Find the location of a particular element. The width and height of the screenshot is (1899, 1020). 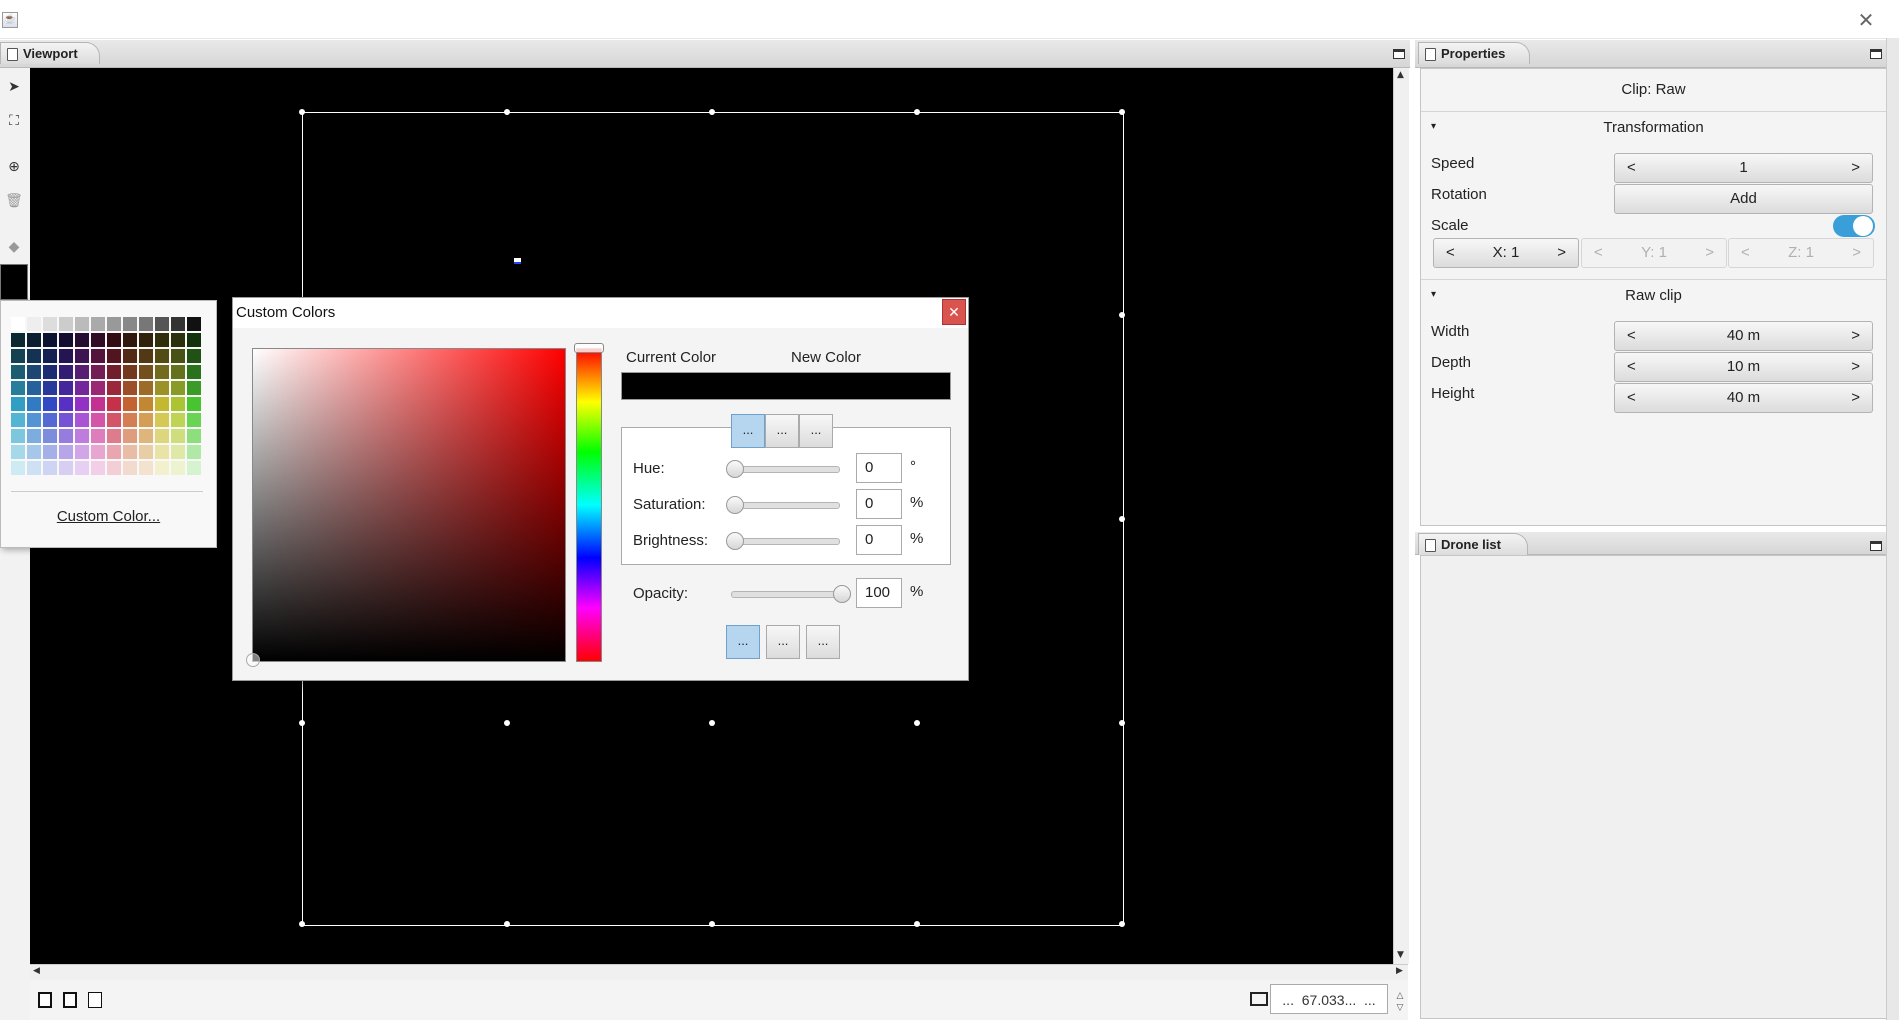

saturation-slider-track is located at coordinates (784, 505).